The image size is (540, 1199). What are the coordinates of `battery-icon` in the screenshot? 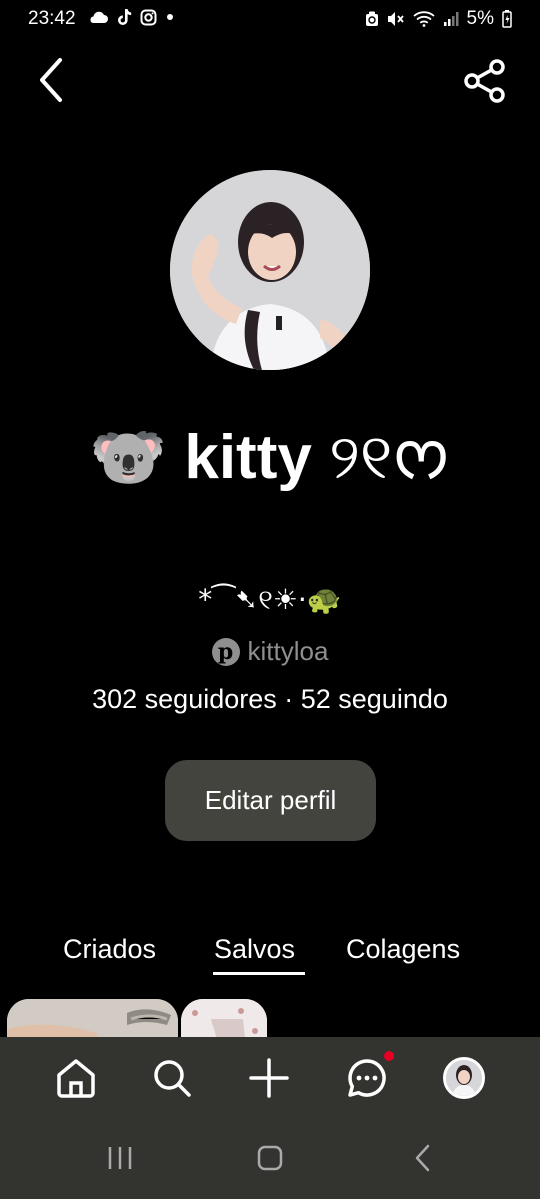 It's located at (507, 19).